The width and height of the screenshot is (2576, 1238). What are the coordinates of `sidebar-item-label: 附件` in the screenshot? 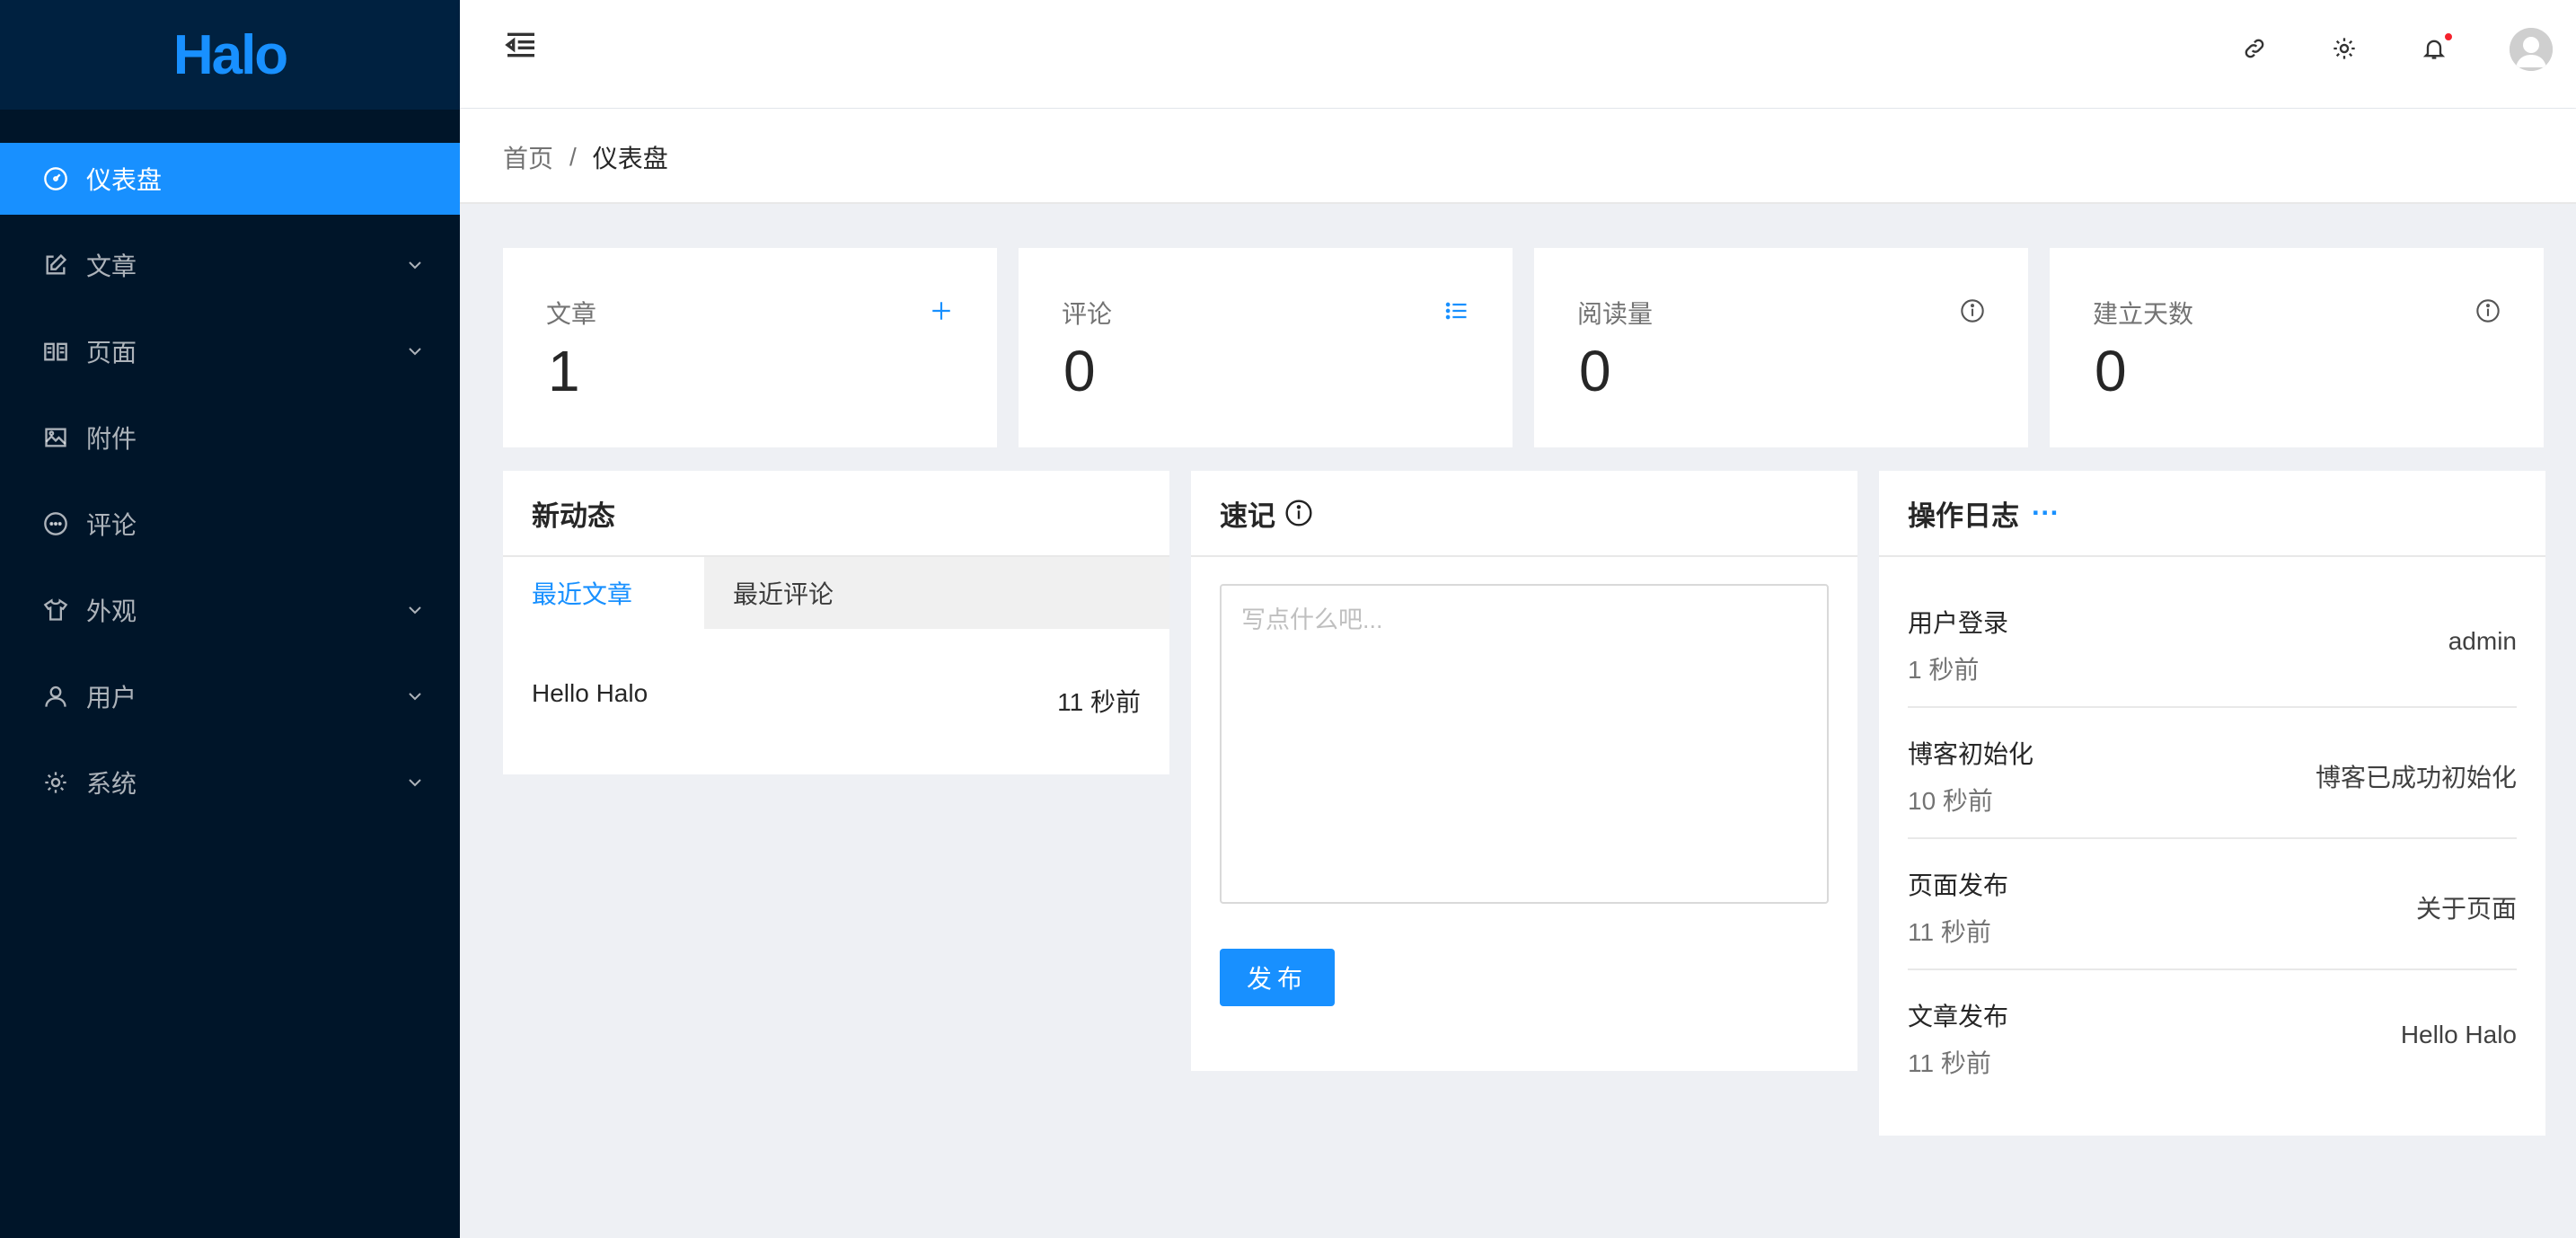 It's located at (111, 439).